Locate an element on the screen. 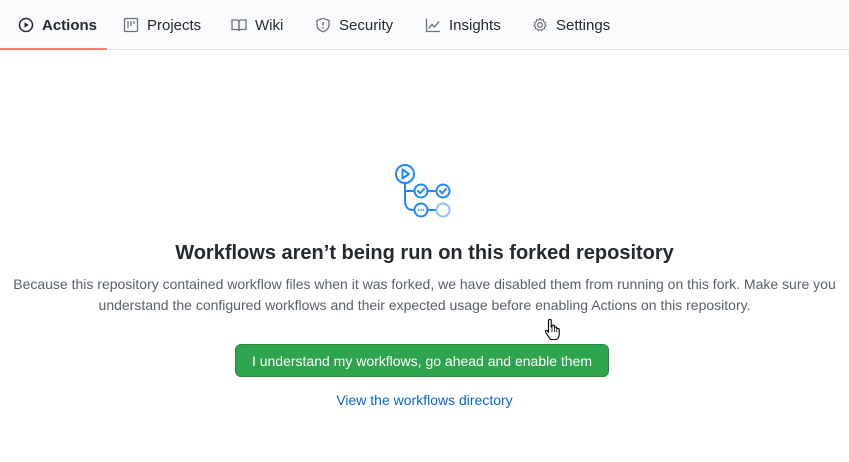 This screenshot has width=849, height=462. tab-label: Security is located at coordinates (366, 25).